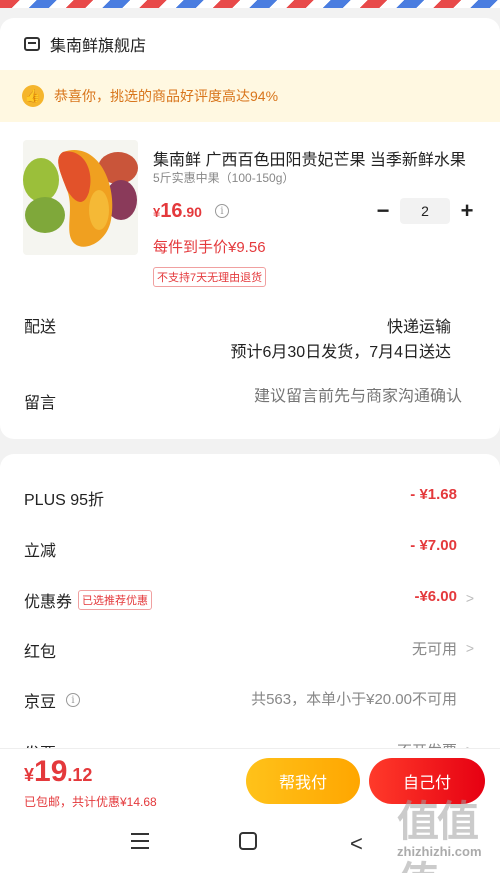 The image size is (500, 873). Describe the element at coordinates (51, 771) in the screenshot. I see `total-integer: 19` at that location.